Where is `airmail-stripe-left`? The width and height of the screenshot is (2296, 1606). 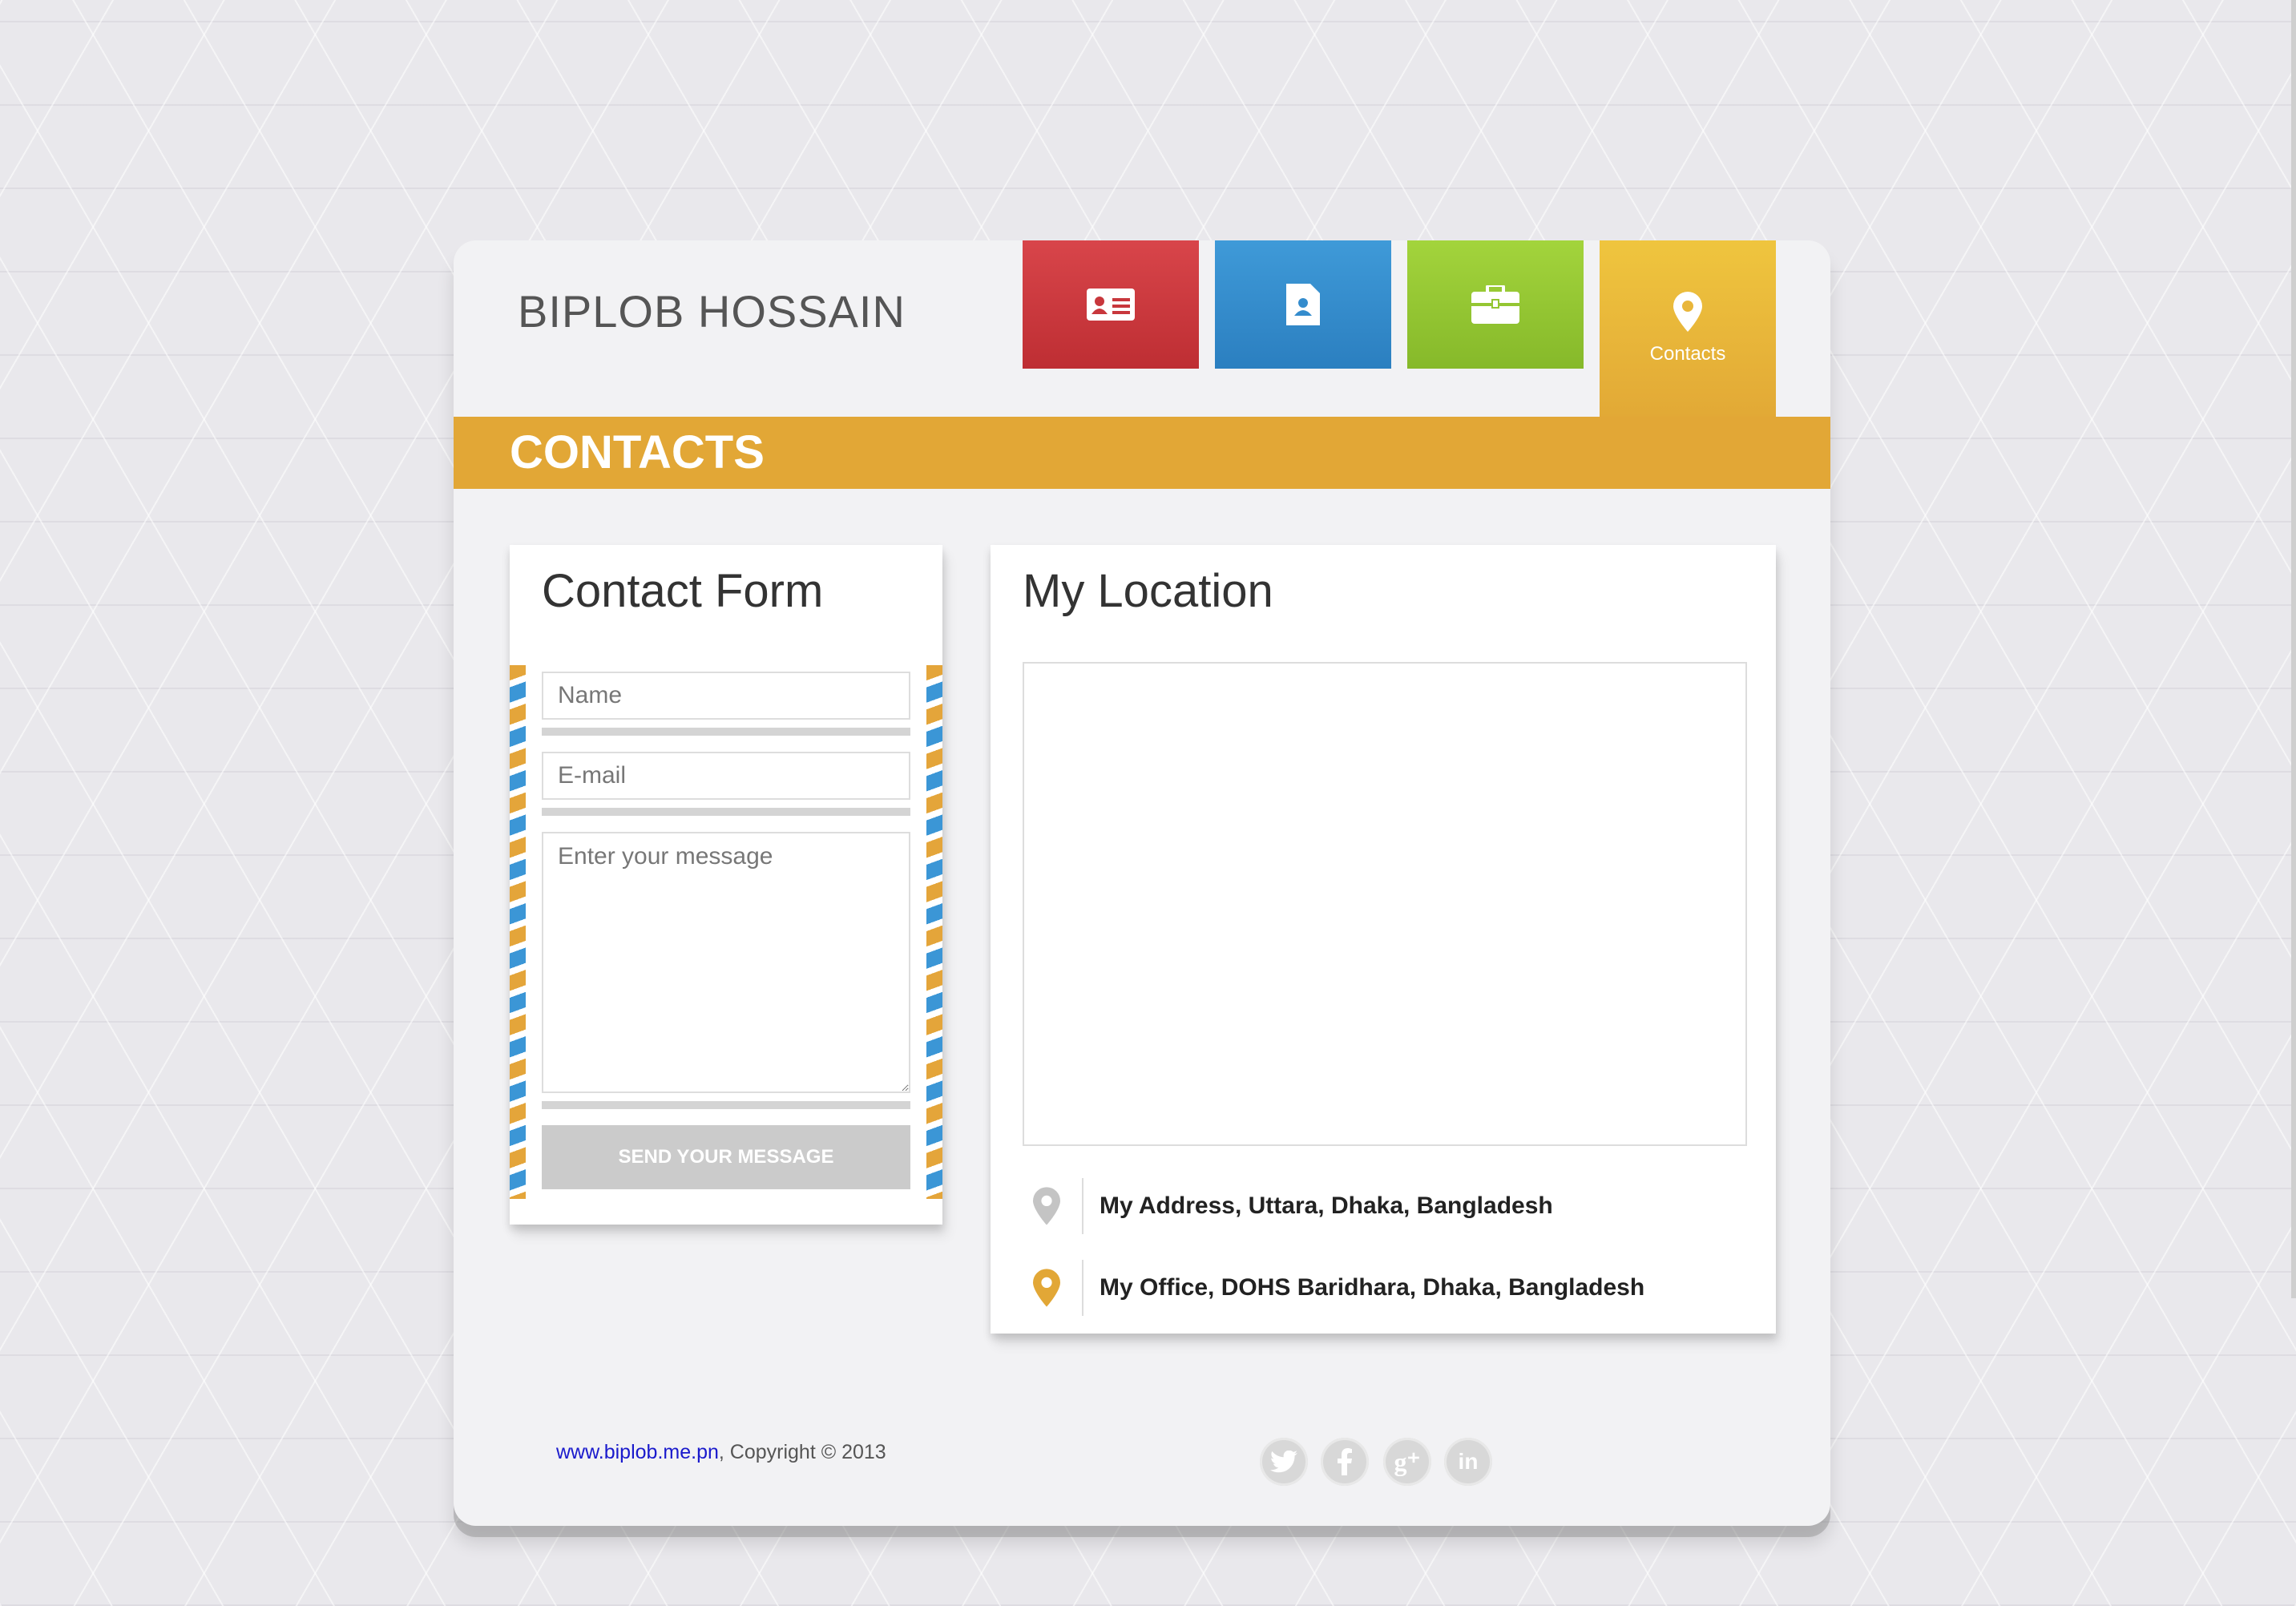
airmail-stripe-left is located at coordinates (518, 932).